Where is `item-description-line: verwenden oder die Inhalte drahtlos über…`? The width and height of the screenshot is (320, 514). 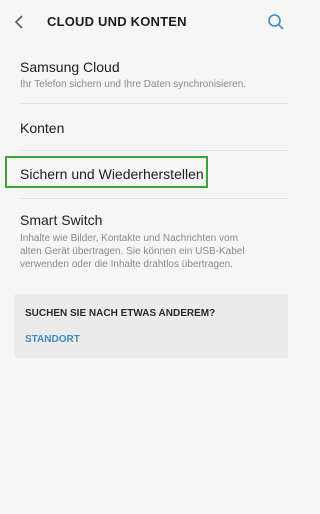
item-description-line: verwenden oder die Inhalte drahtlos über… is located at coordinates (126, 264).